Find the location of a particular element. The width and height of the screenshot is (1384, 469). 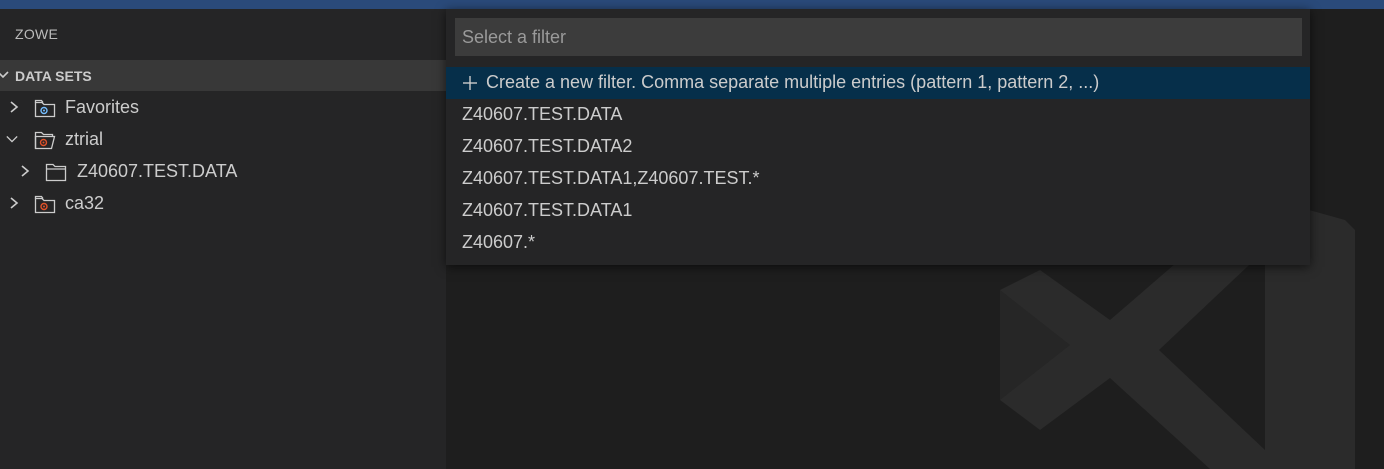

tree-item-favorites: Favorites is located at coordinates (223, 107).